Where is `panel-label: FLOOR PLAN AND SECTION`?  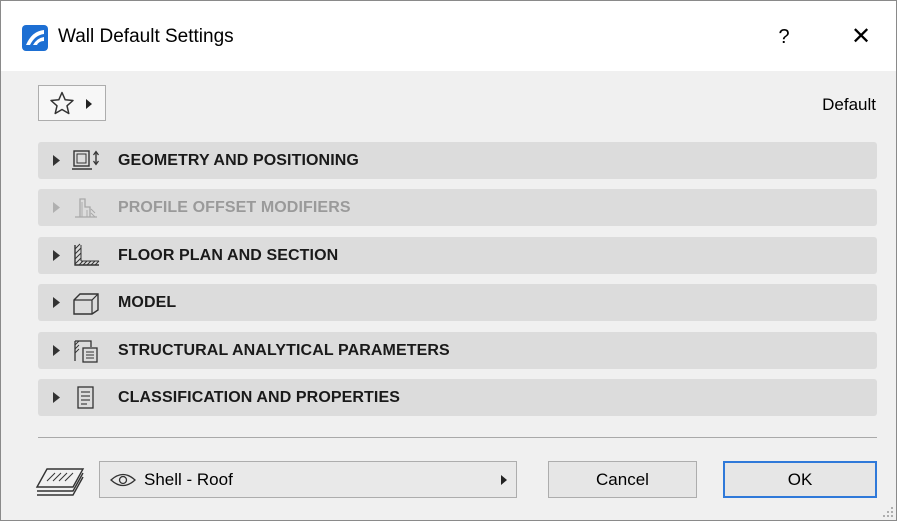
panel-label: FLOOR PLAN AND SECTION is located at coordinates (228, 255).